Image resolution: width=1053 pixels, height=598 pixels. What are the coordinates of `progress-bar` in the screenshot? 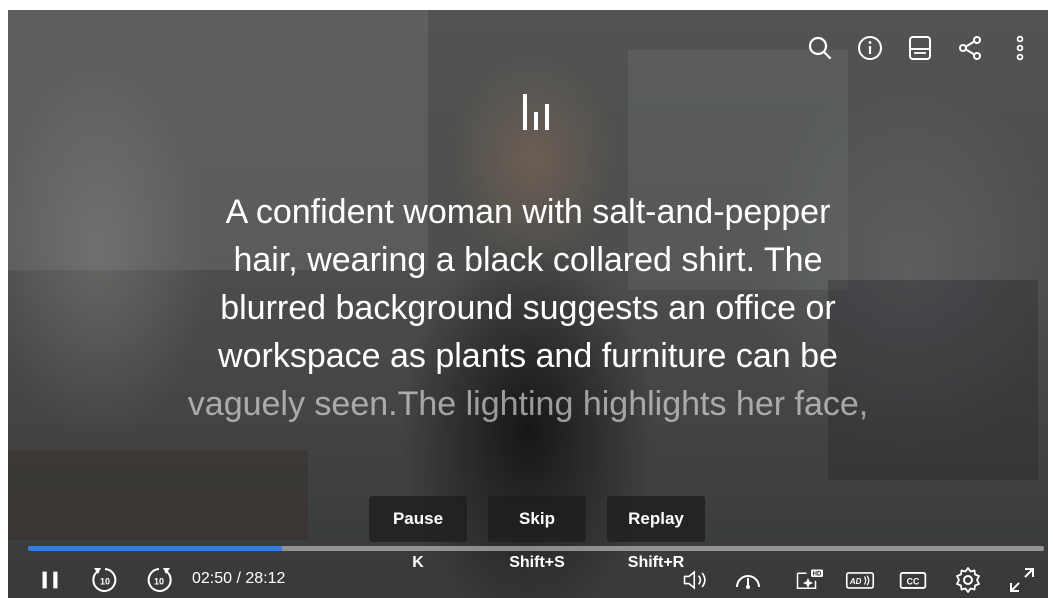 It's located at (536, 548).